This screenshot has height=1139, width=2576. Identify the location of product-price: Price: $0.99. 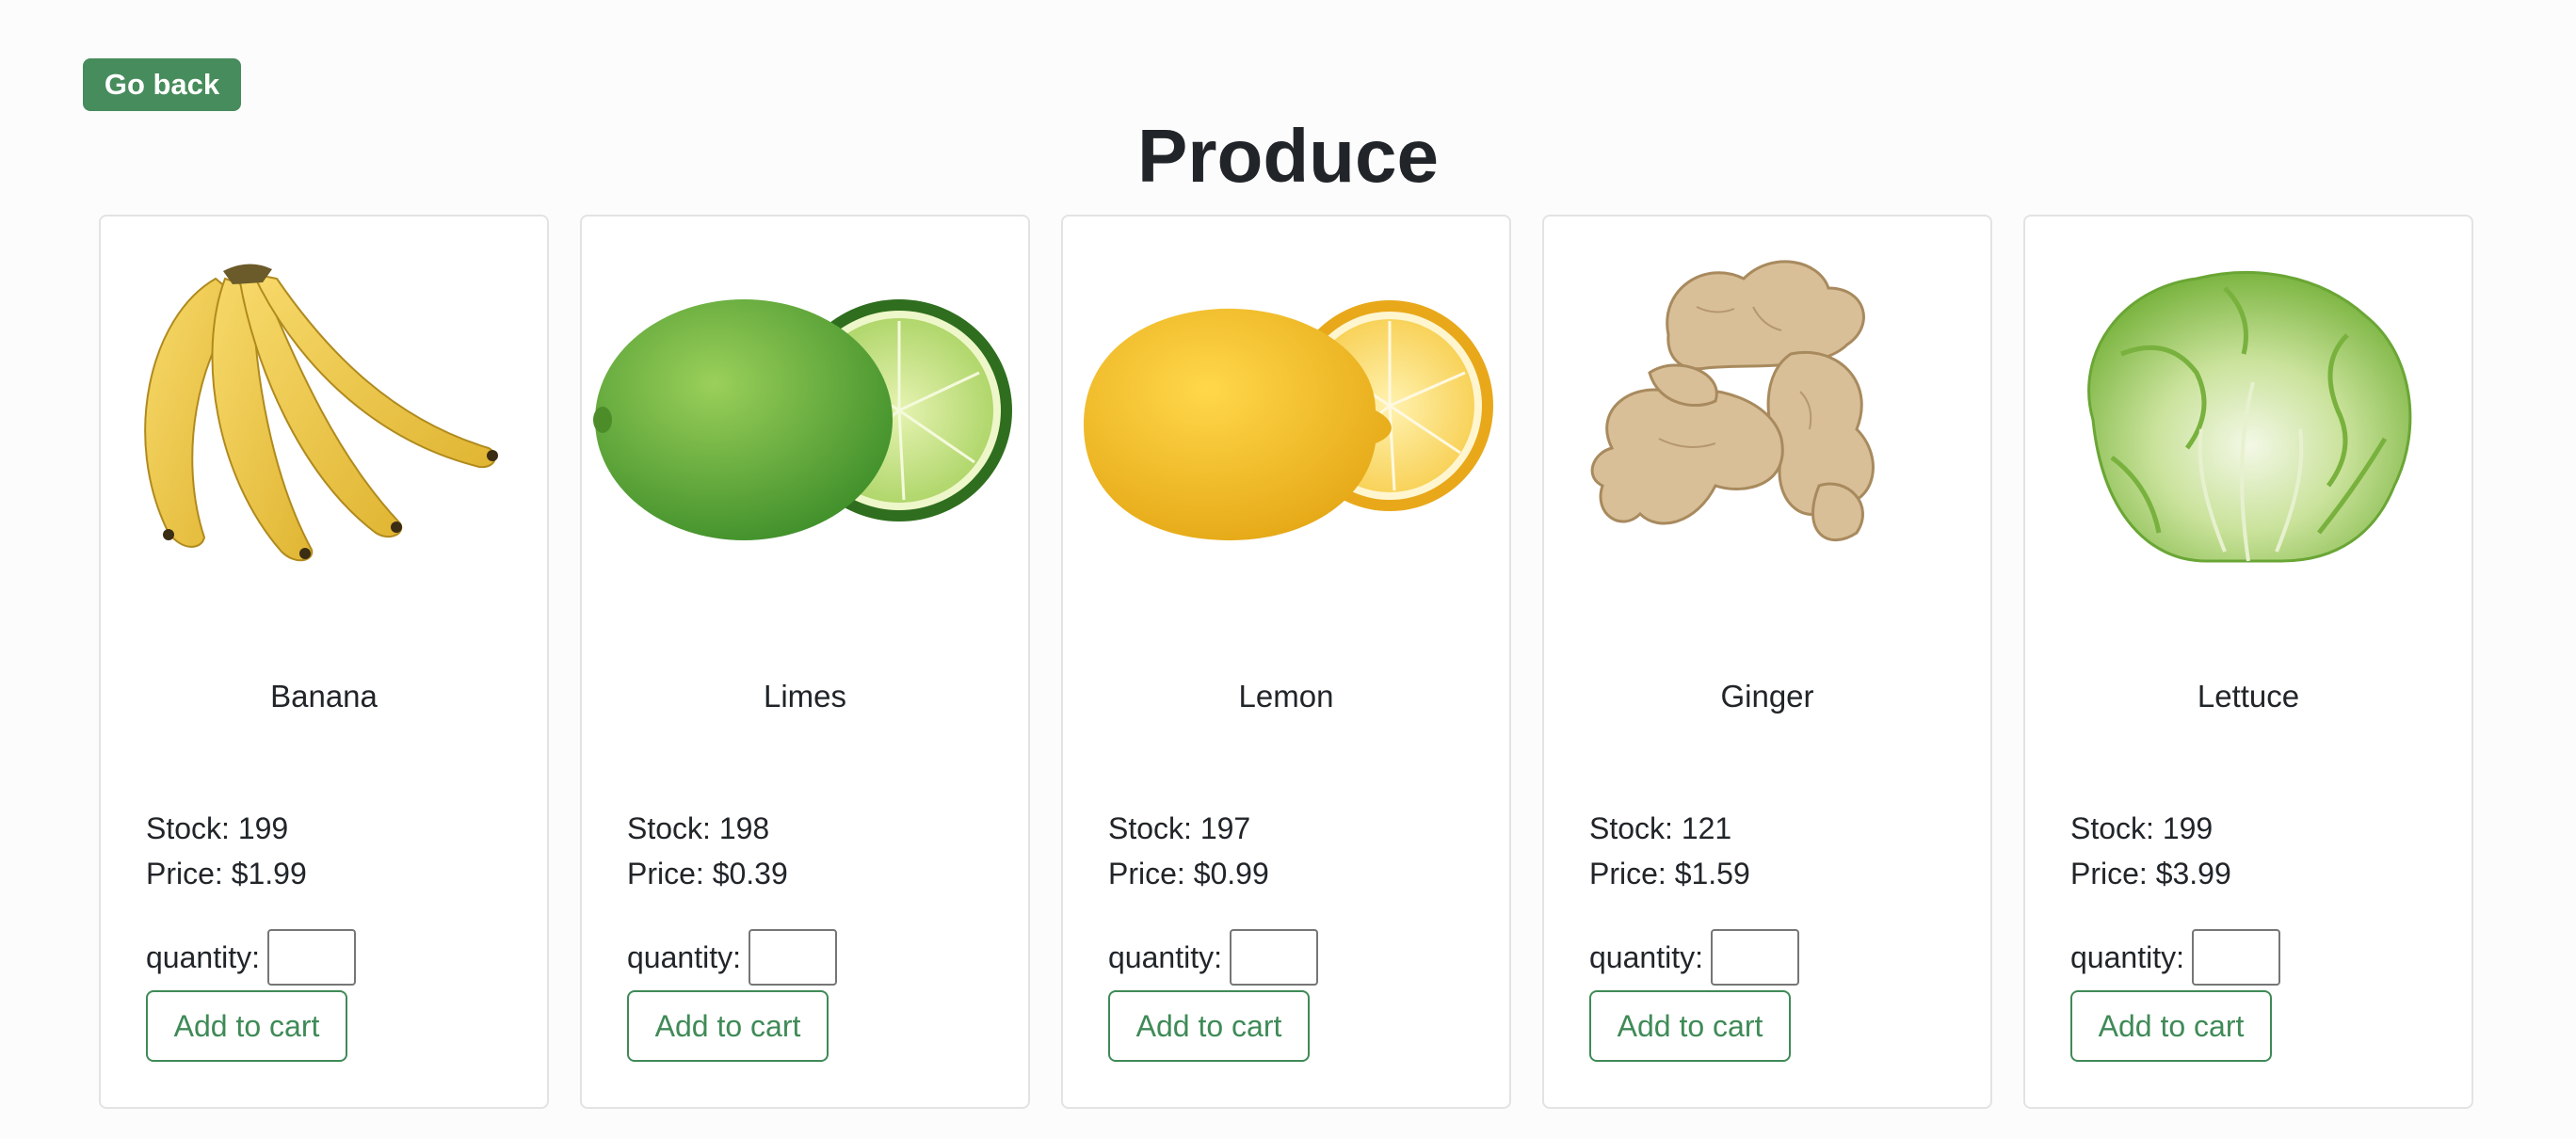
(1188, 873).